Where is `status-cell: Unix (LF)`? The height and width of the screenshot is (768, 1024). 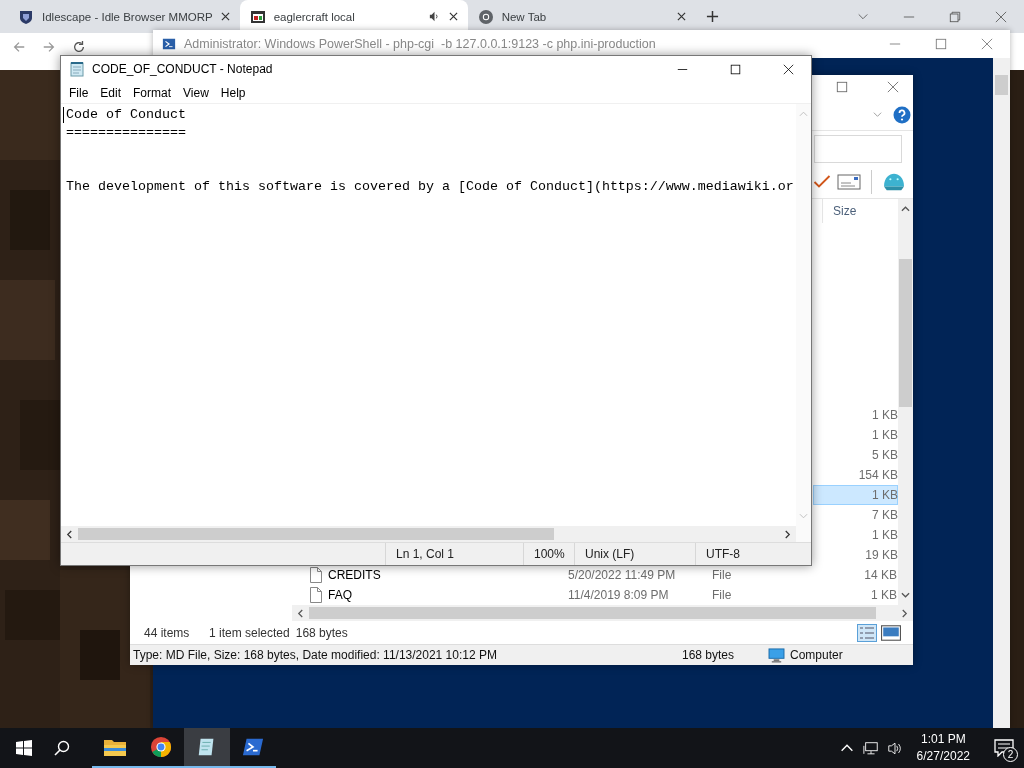
status-cell: Unix (LF) is located at coordinates (634, 554).